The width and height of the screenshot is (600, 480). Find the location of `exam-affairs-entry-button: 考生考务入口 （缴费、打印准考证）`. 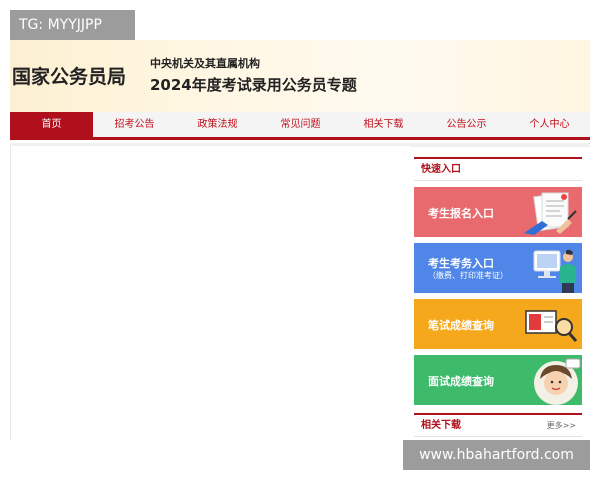

exam-affairs-entry-button: 考生考务入口 （缴费、打印准考证） is located at coordinates (498, 268).